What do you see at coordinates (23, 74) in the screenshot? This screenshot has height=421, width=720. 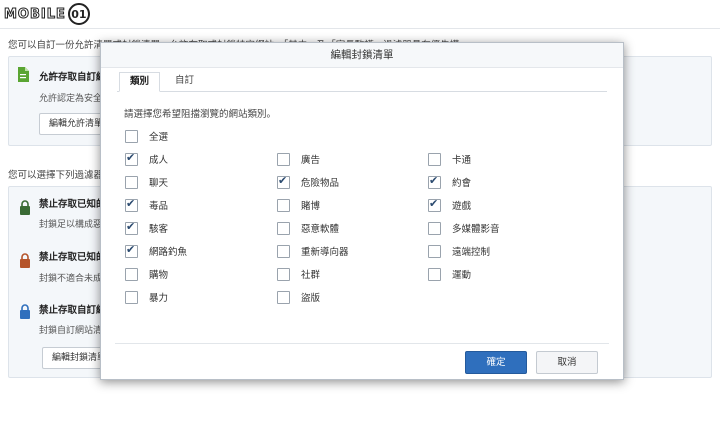 I see `document-icon` at bounding box center [23, 74].